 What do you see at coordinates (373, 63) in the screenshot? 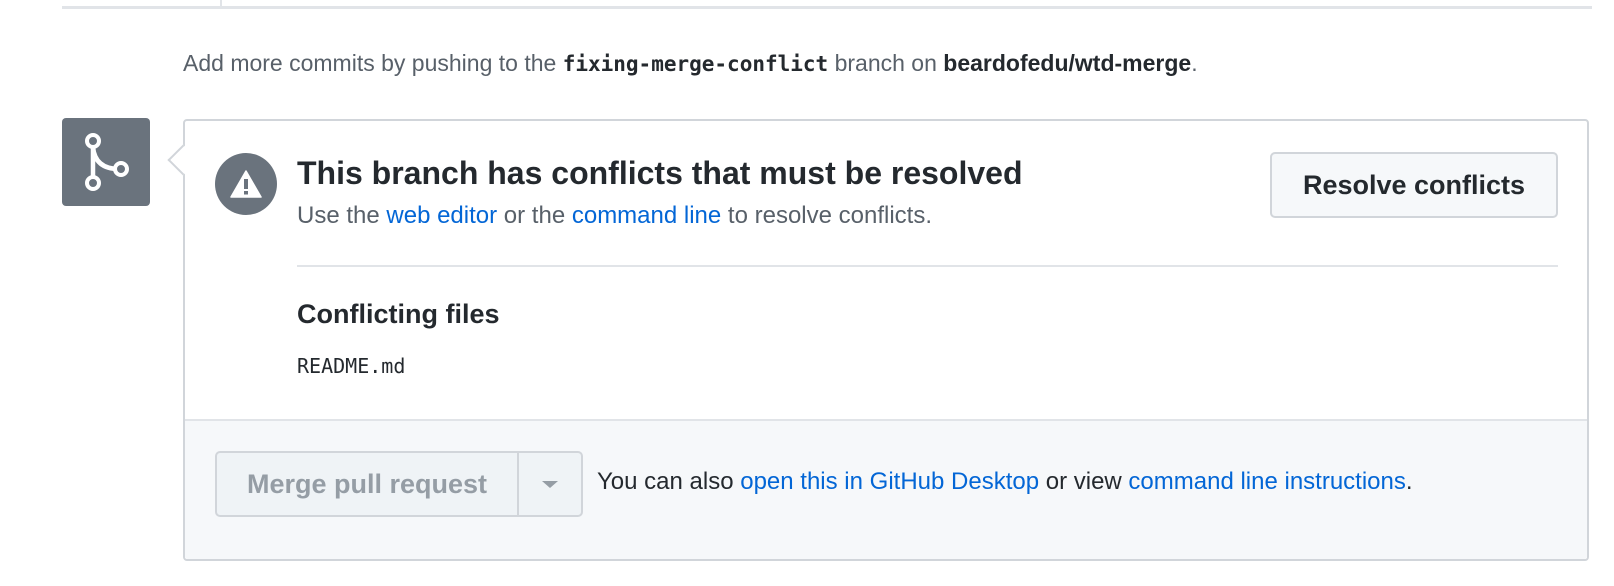
I see `push-note-prefix: Add more commits by pushing to the` at bounding box center [373, 63].